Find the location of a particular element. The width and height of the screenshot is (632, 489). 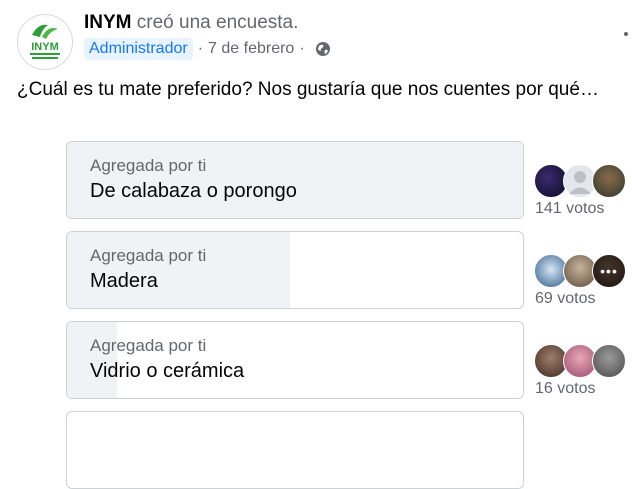

author-name: INYM is located at coordinates (108, 22).